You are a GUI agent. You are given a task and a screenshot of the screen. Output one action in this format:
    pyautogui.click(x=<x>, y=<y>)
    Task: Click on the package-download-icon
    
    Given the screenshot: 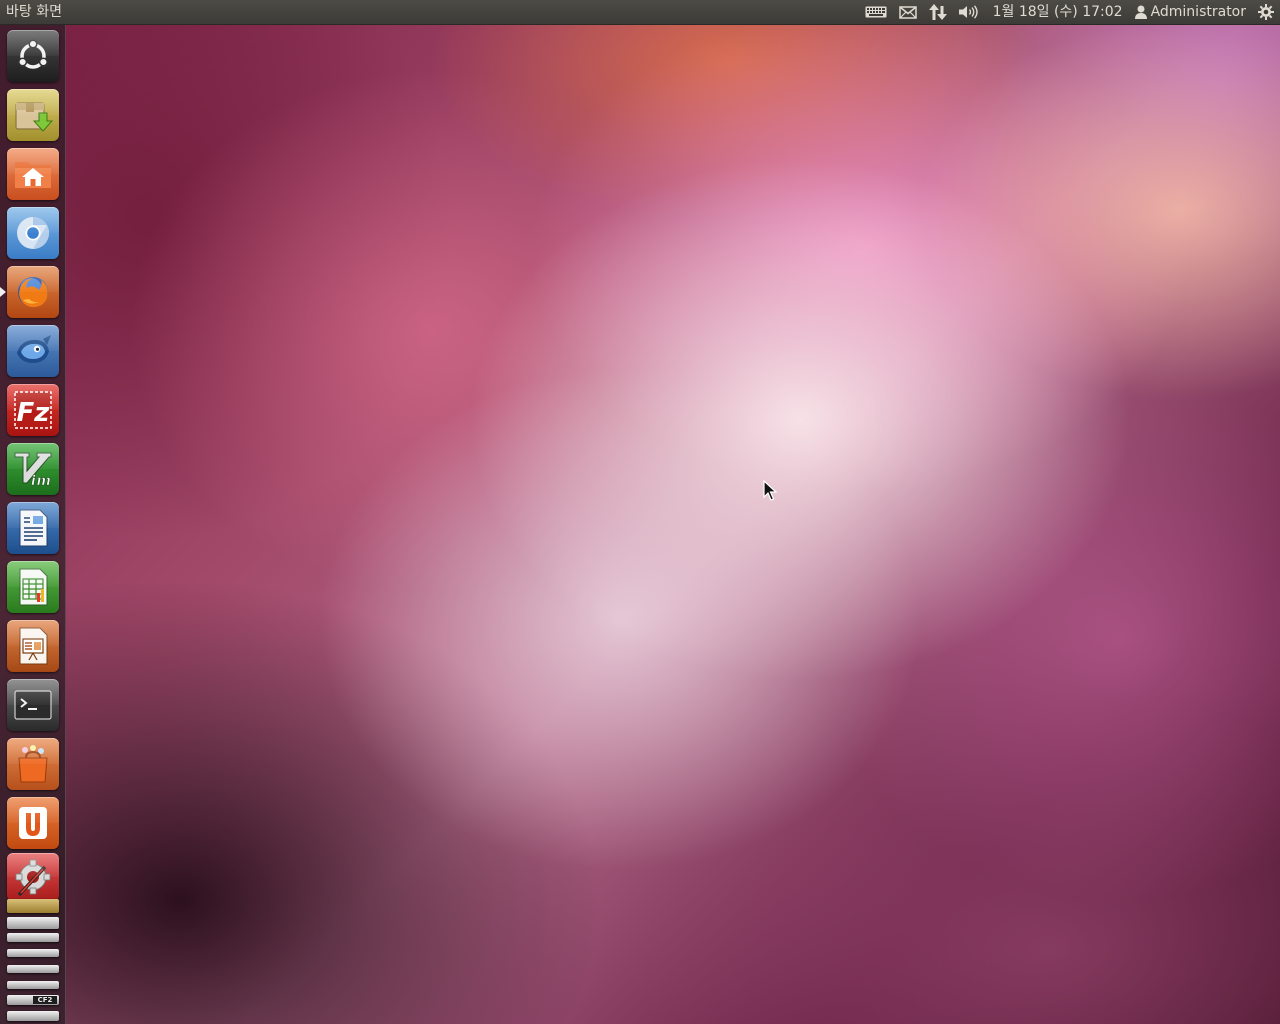 What is the action you would take?
    pyautogui.click(x=34, y=117)
    